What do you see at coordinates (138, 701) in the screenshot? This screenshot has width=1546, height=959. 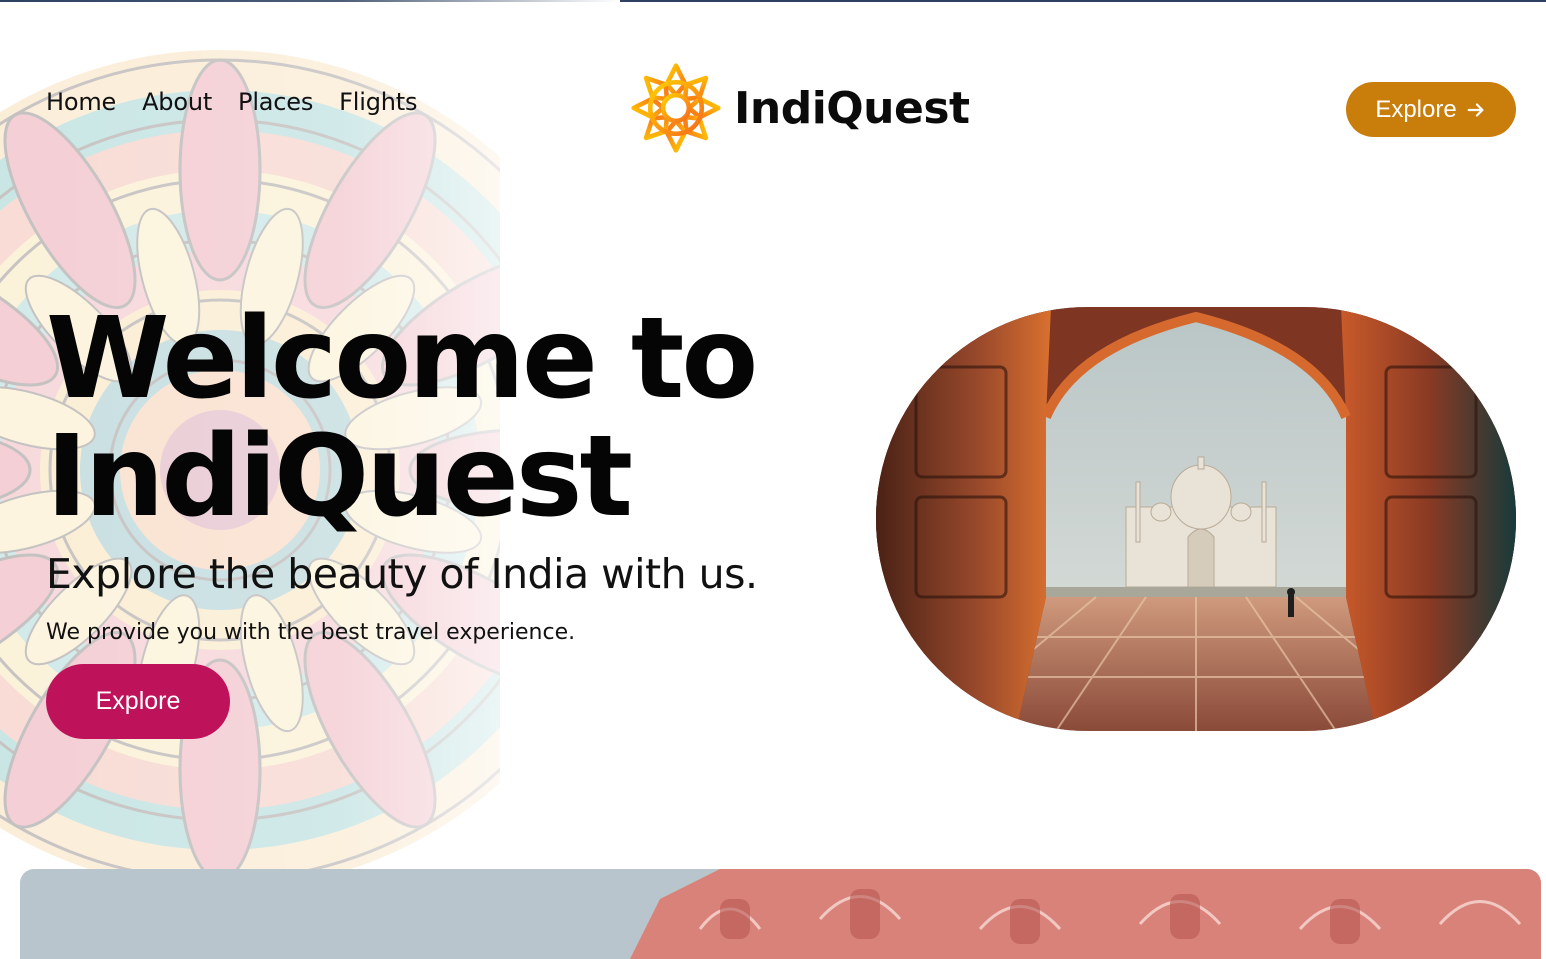 I see `hero-explore-button: Explore` at bounding box center [138, 701].